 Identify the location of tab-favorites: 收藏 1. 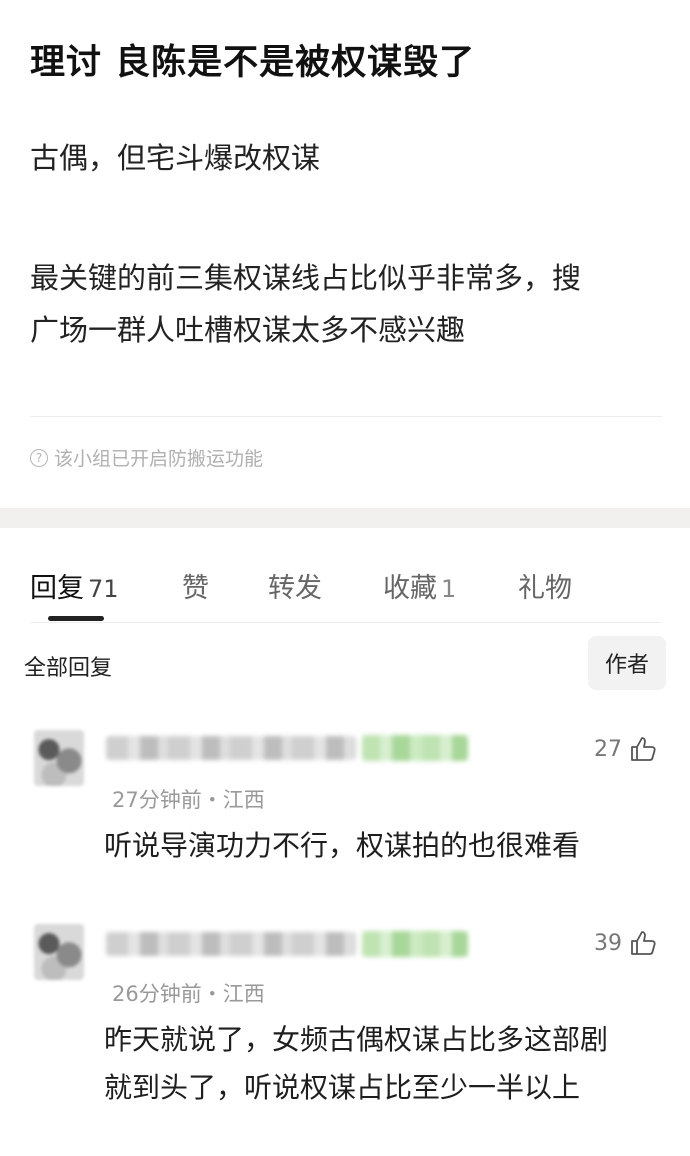
(419, 585).